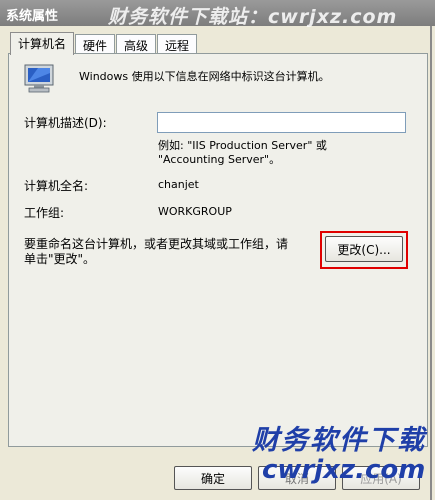  Describe the element at coordinates (344, 470) in the screenshot. I see `watermark-bottom-line-2: cwrjxz.com` at that location.